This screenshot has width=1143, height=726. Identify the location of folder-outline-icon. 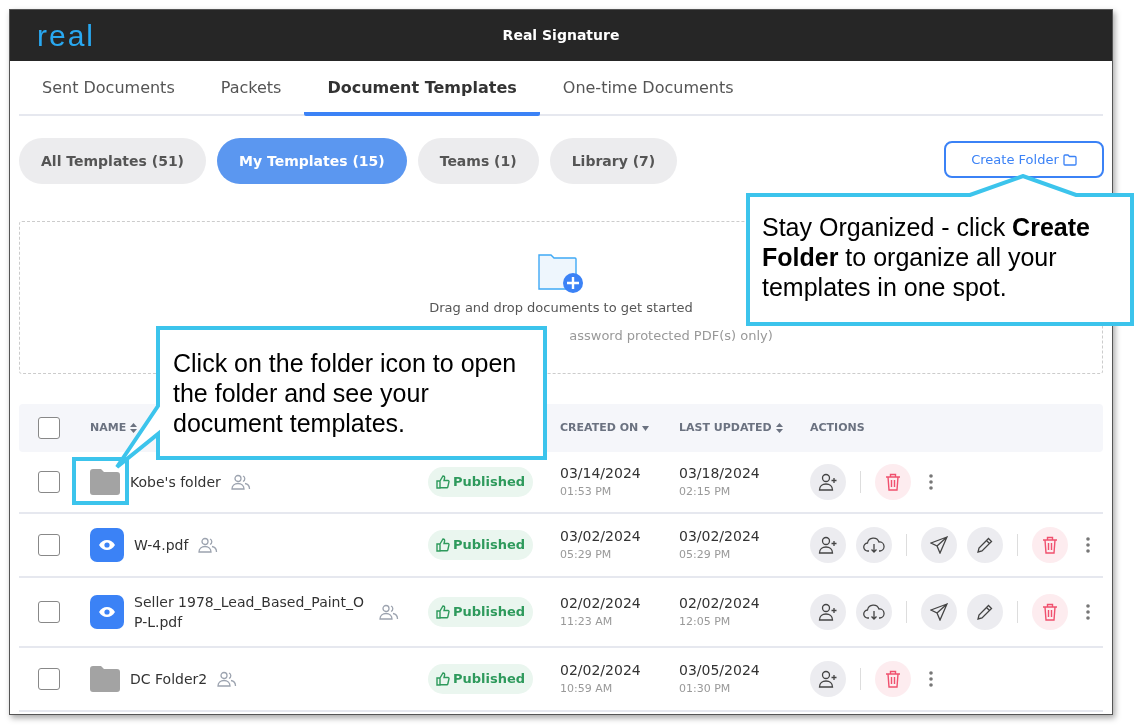
(1069, 159).